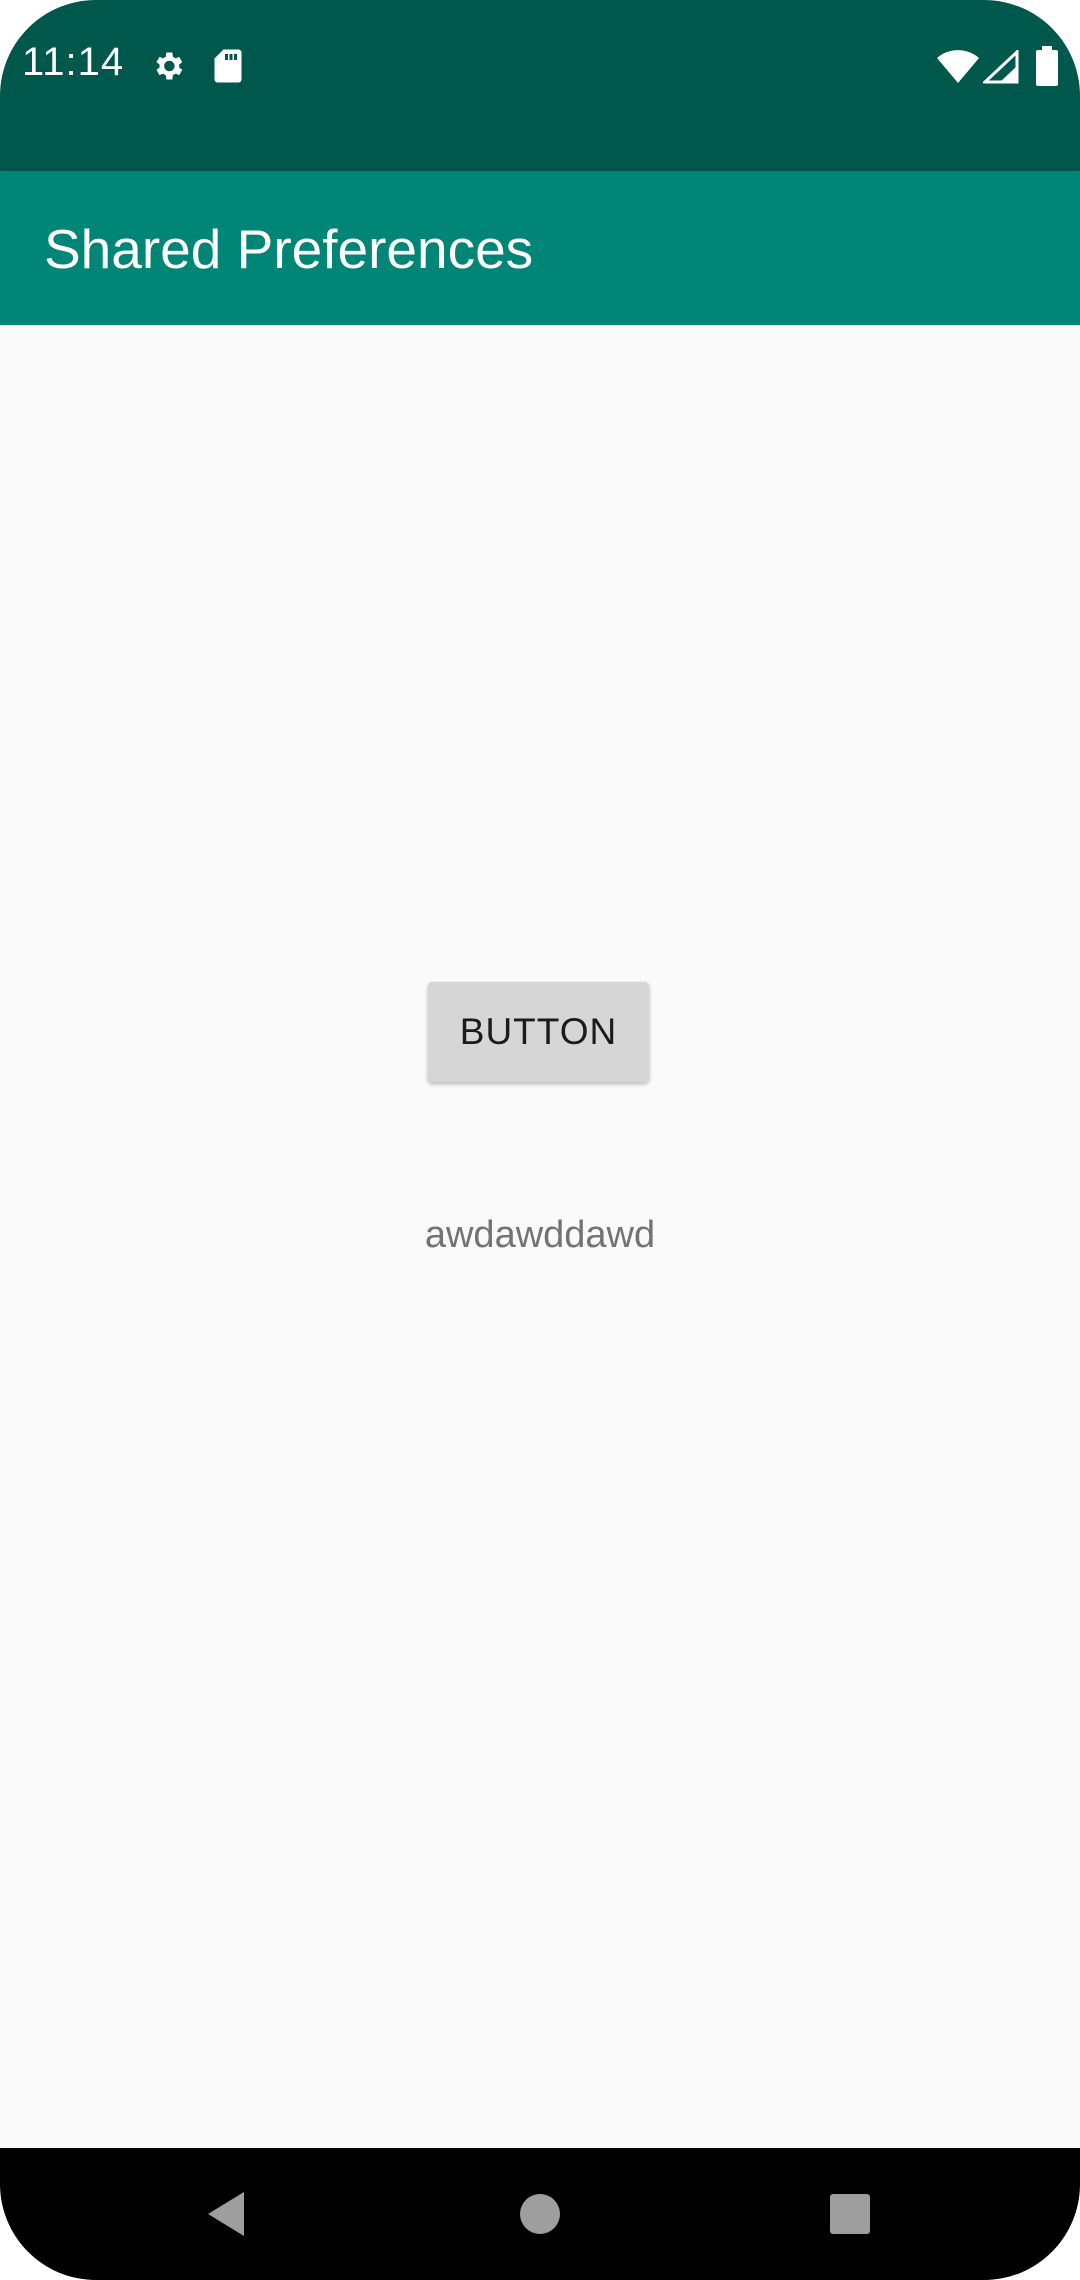  I want to click on home-icon, so click(540, 2214).